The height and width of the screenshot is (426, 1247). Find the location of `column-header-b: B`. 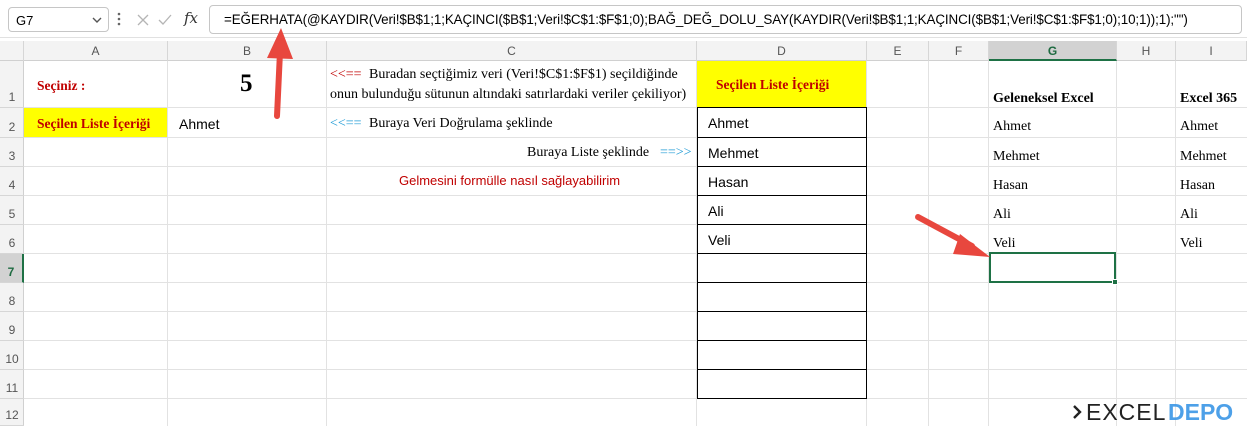

column-header-b: B is located at coordinates (247, 51).